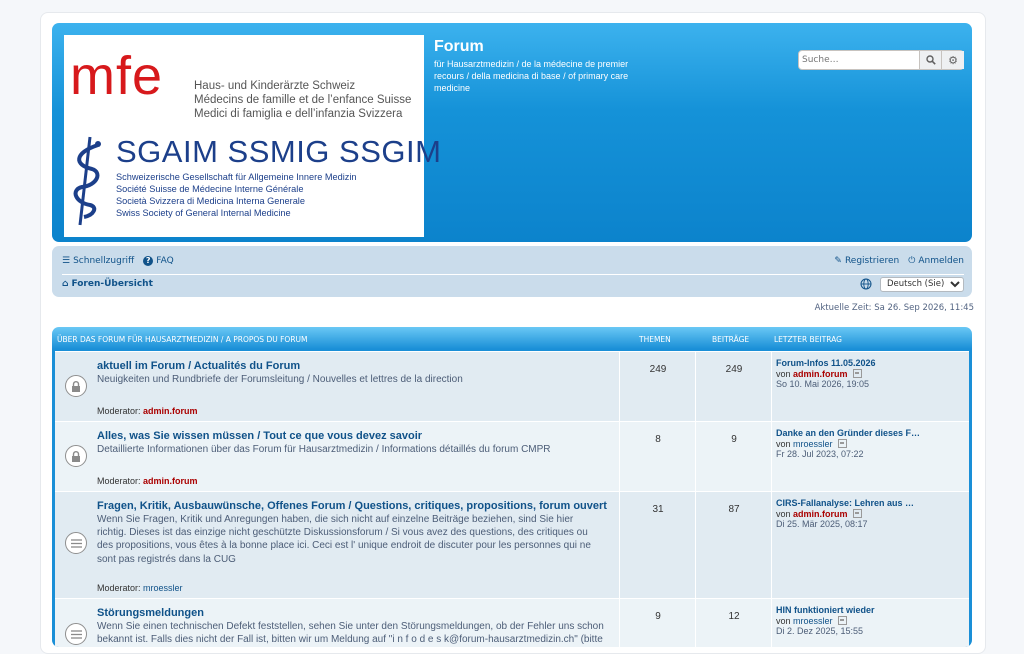  What do you see at coordinates (912, 261) in the screenshot?
I see `power-icon: ⏻` at bounding box center [912, 261].